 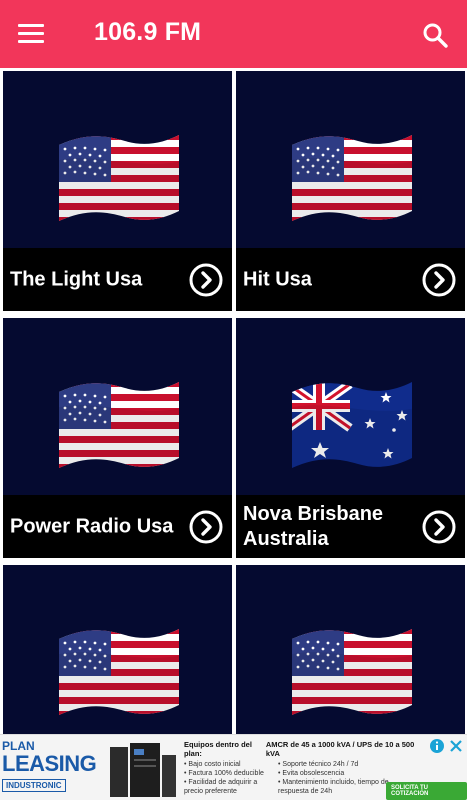 I want to click on ad-bullet: • Soporte técnico 24h / 7d, so click(x=318, y=764).